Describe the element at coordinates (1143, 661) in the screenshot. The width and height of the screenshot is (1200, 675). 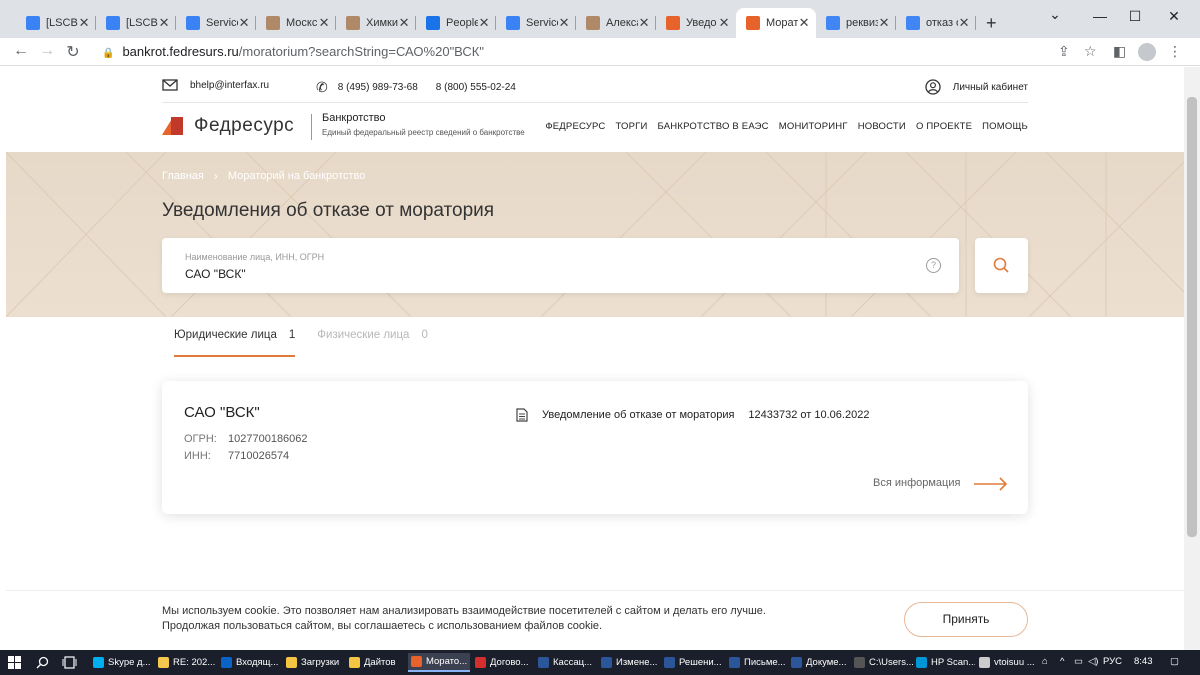
I see `clock: 8:43` at that location.